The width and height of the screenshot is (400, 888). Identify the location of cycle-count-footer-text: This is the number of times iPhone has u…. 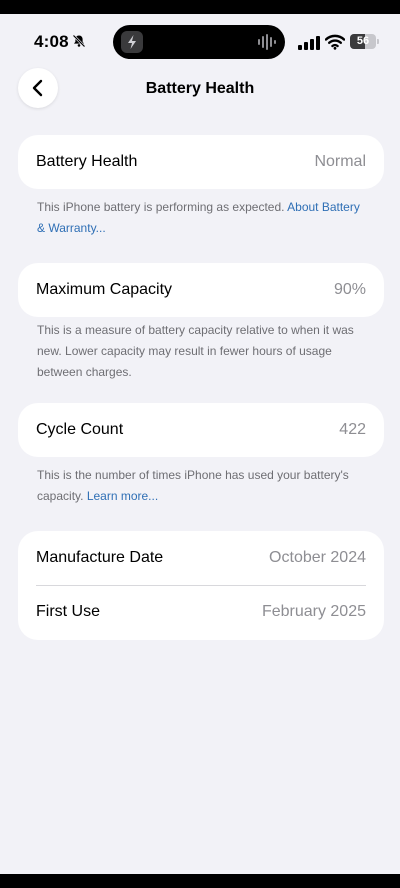
(193, 485).